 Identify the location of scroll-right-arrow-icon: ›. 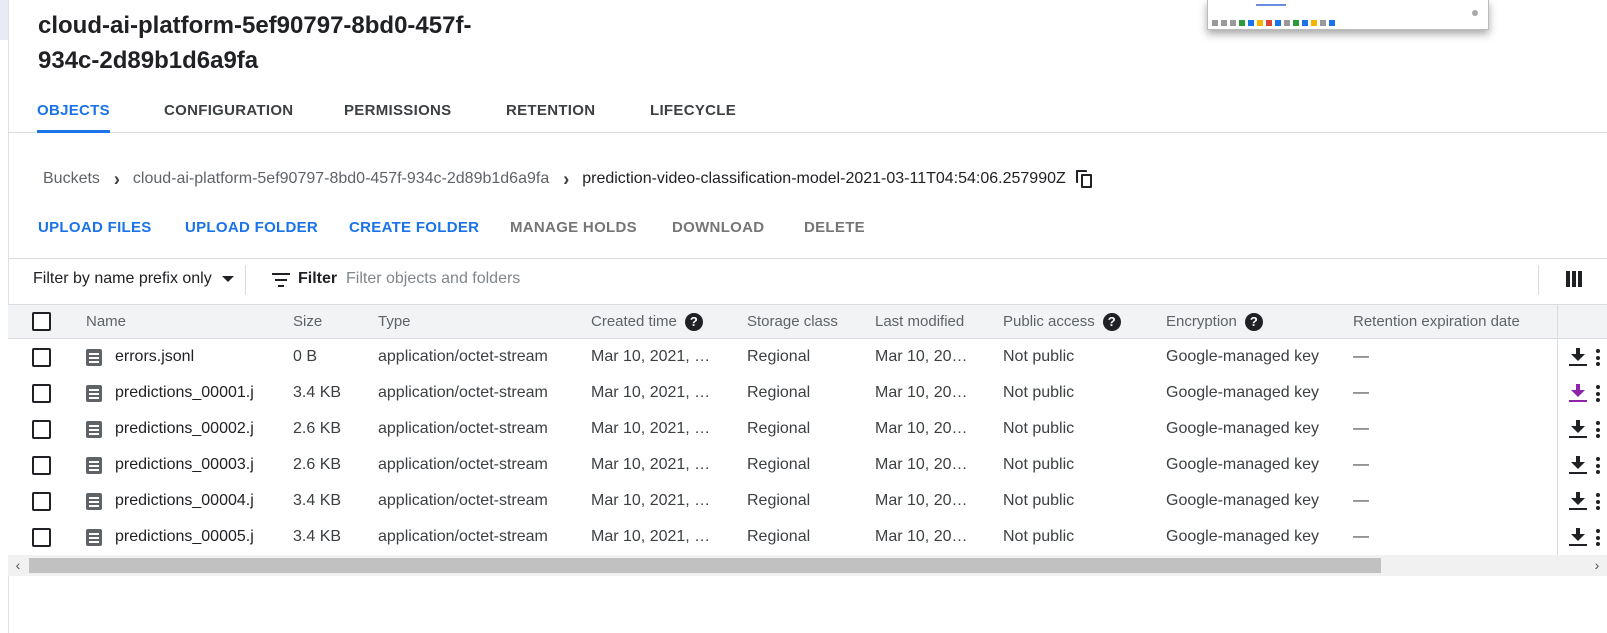
(1597, 565).